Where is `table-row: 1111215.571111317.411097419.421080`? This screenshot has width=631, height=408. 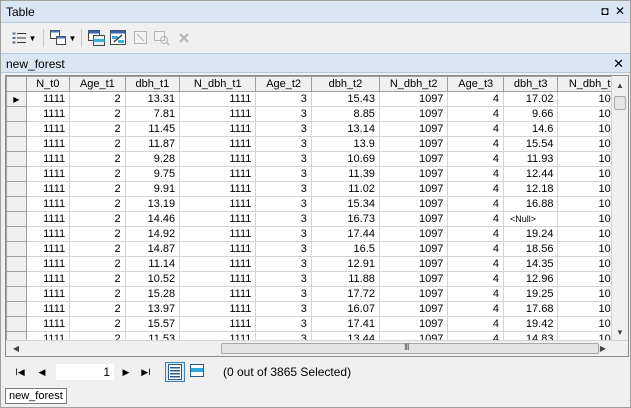
table-row: 1111215.571111317.411097419.421080 is located at coordinates (317, 324).